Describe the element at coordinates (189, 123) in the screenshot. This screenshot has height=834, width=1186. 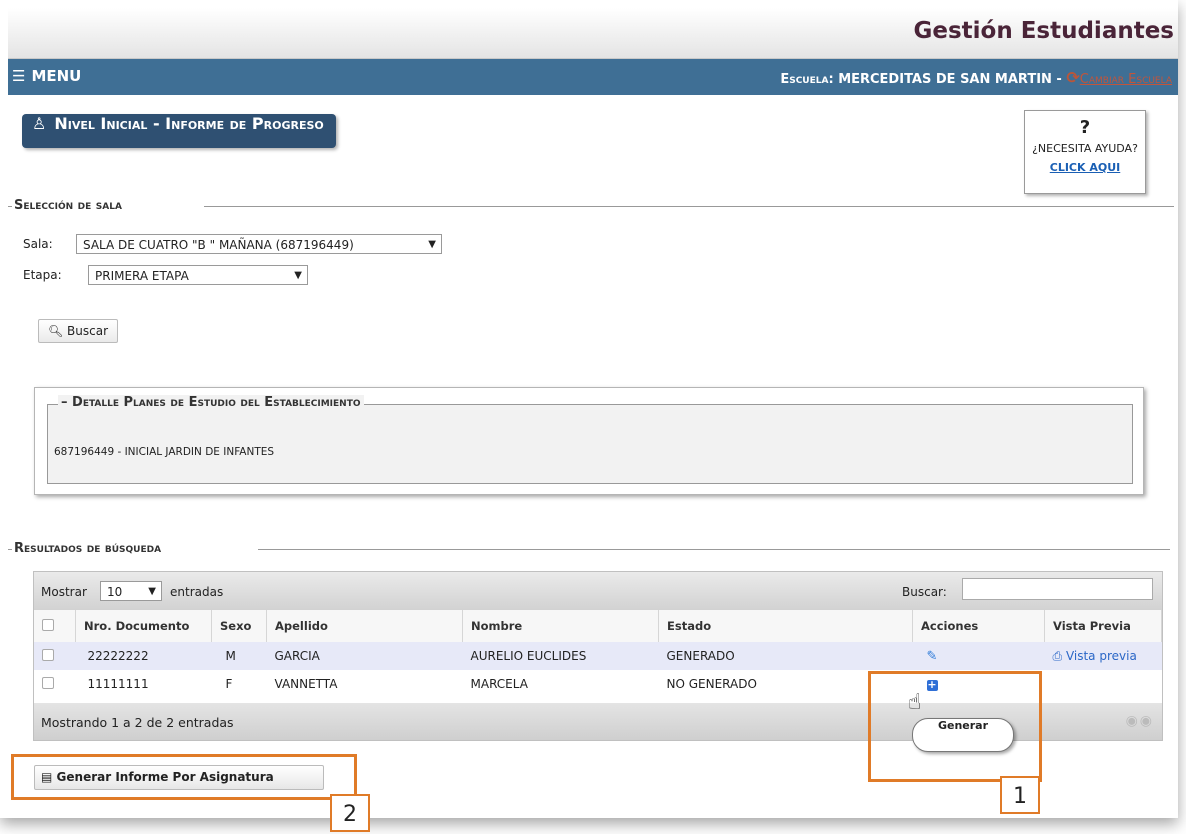
I see `page-title-text: Nivel Inicial - Informe de Progreso` at that location.